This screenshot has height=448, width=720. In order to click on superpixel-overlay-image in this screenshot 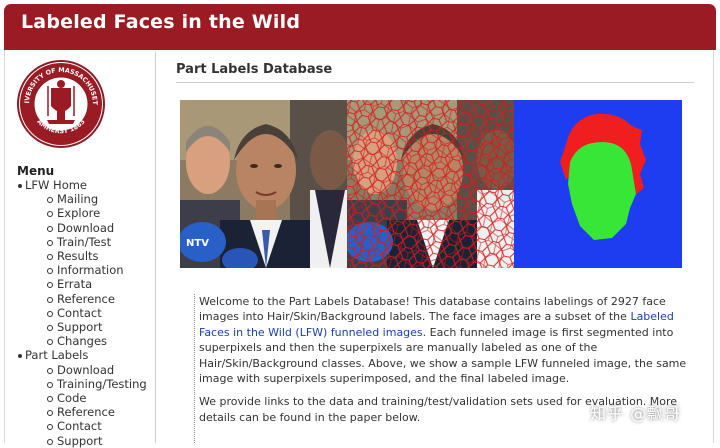, I will do `click(430, 184)`.